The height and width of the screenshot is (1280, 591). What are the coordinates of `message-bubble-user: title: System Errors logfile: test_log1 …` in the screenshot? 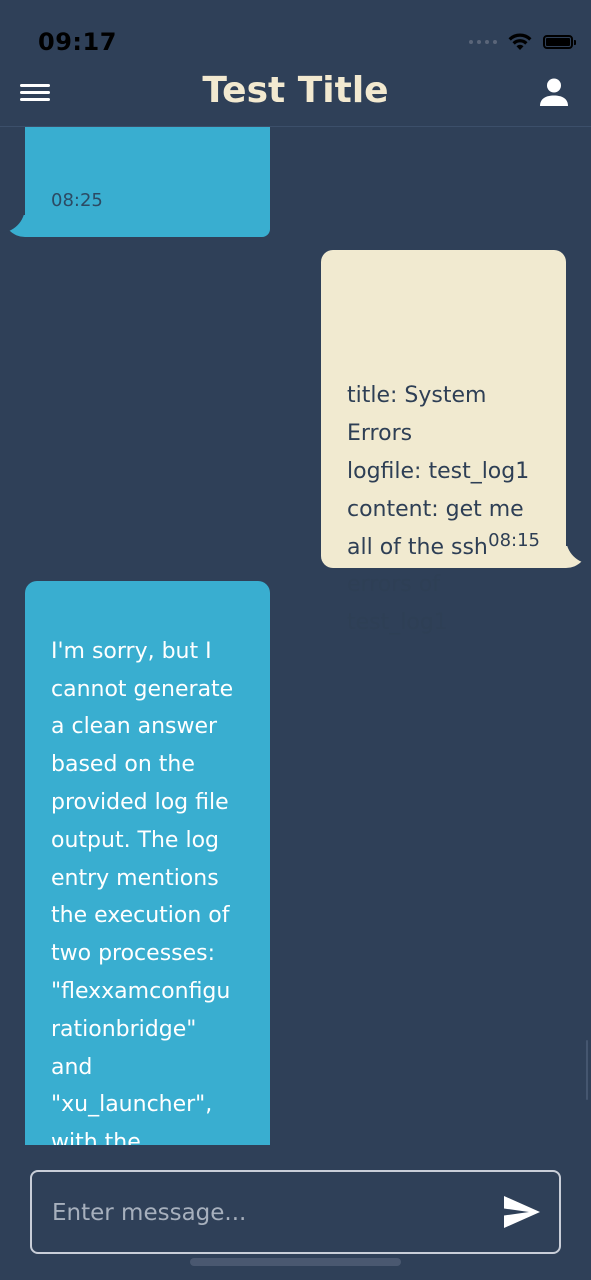 It's located at (456, 442).